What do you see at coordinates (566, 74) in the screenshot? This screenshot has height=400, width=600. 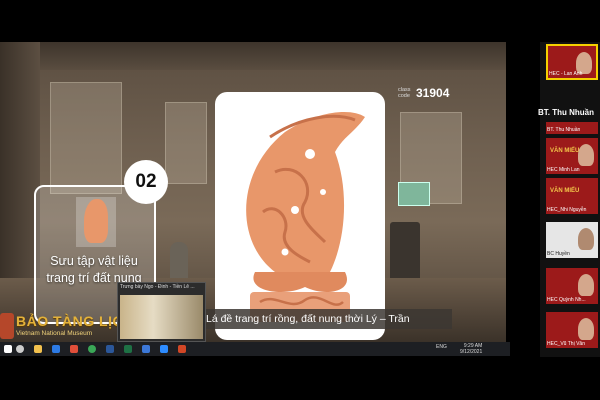 I see `participant-name: HEC - Lan Anh` at bounding box center [566, 74].